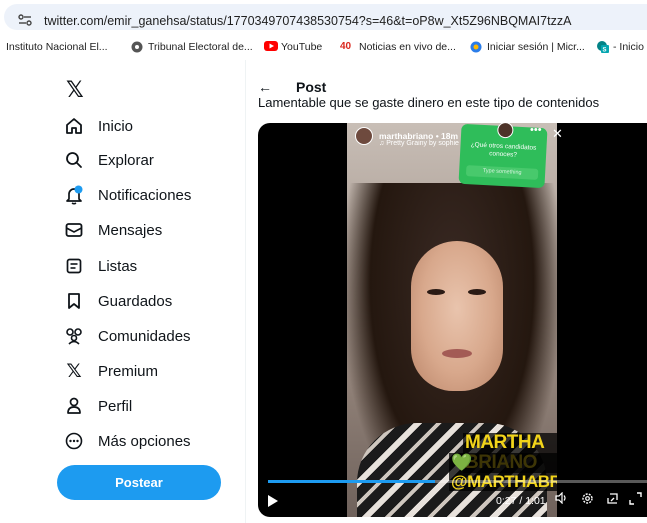 The image size is (647, 523). Describe the element at coordinates (587, 500) in the screenshot. I see `settings-icon` at that location.